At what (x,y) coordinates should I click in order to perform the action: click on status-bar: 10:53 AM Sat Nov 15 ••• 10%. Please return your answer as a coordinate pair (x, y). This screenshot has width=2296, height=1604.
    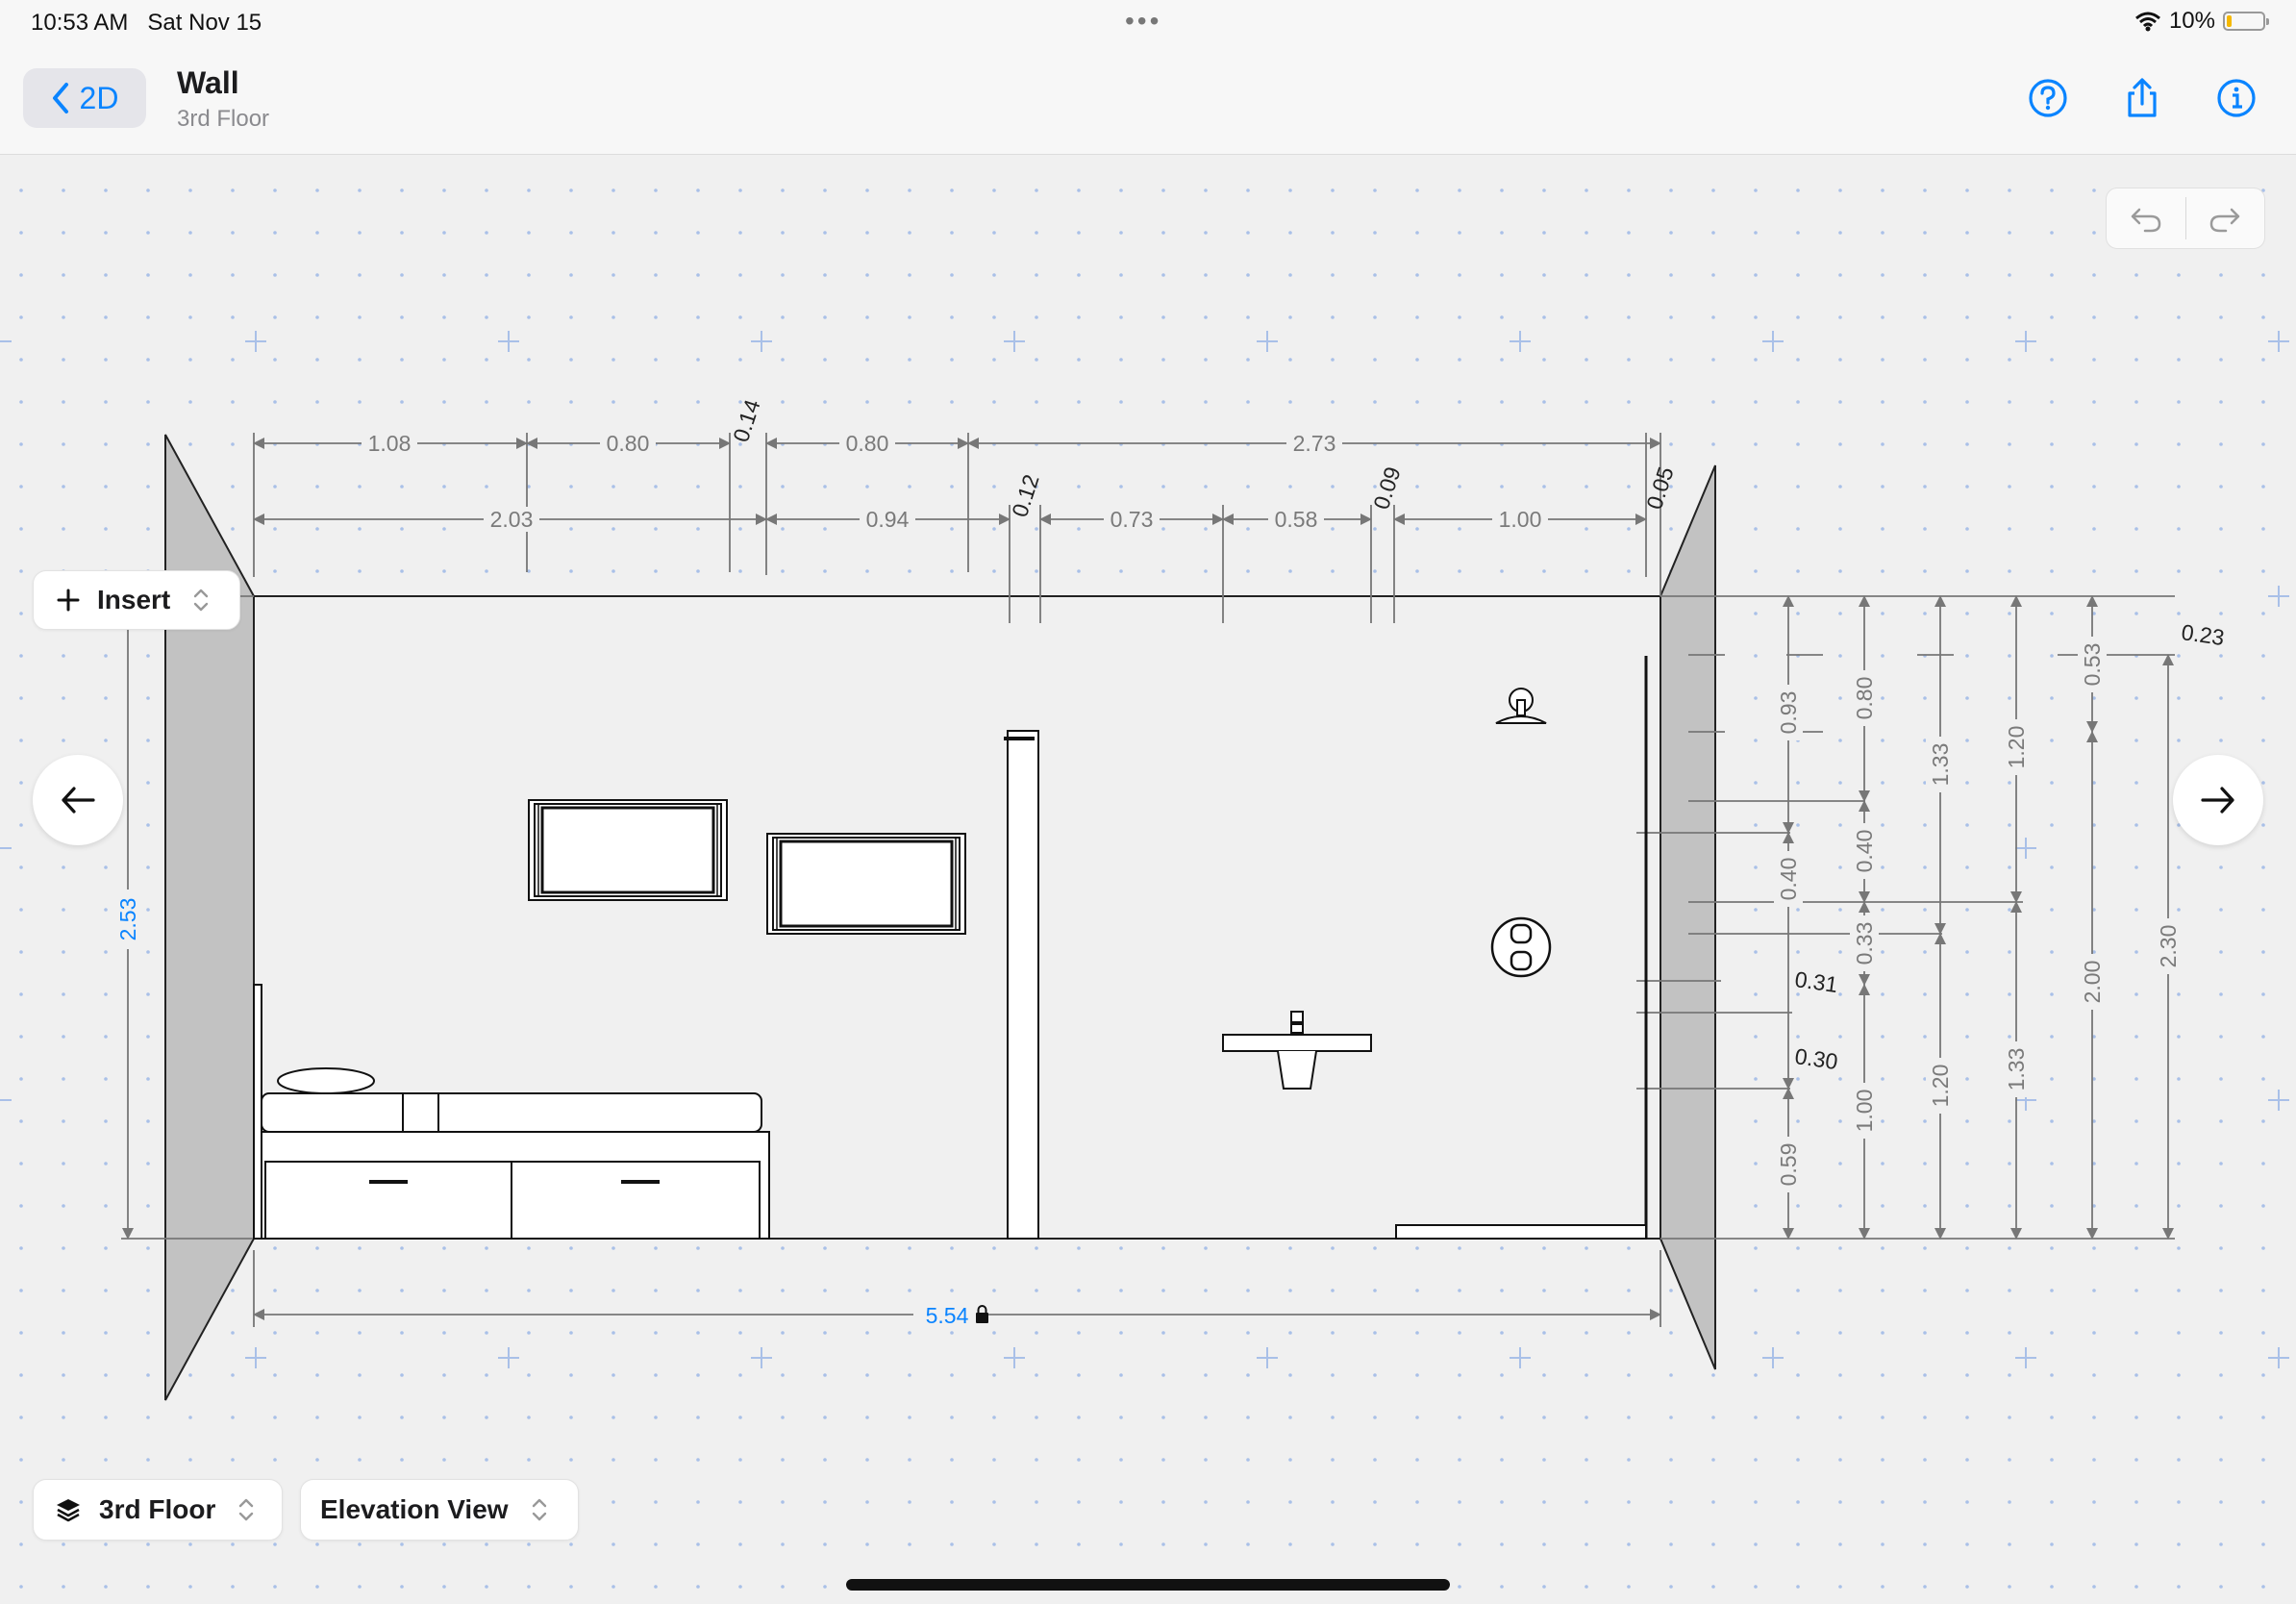
    Looking at the image, I should click on (1148, 22).